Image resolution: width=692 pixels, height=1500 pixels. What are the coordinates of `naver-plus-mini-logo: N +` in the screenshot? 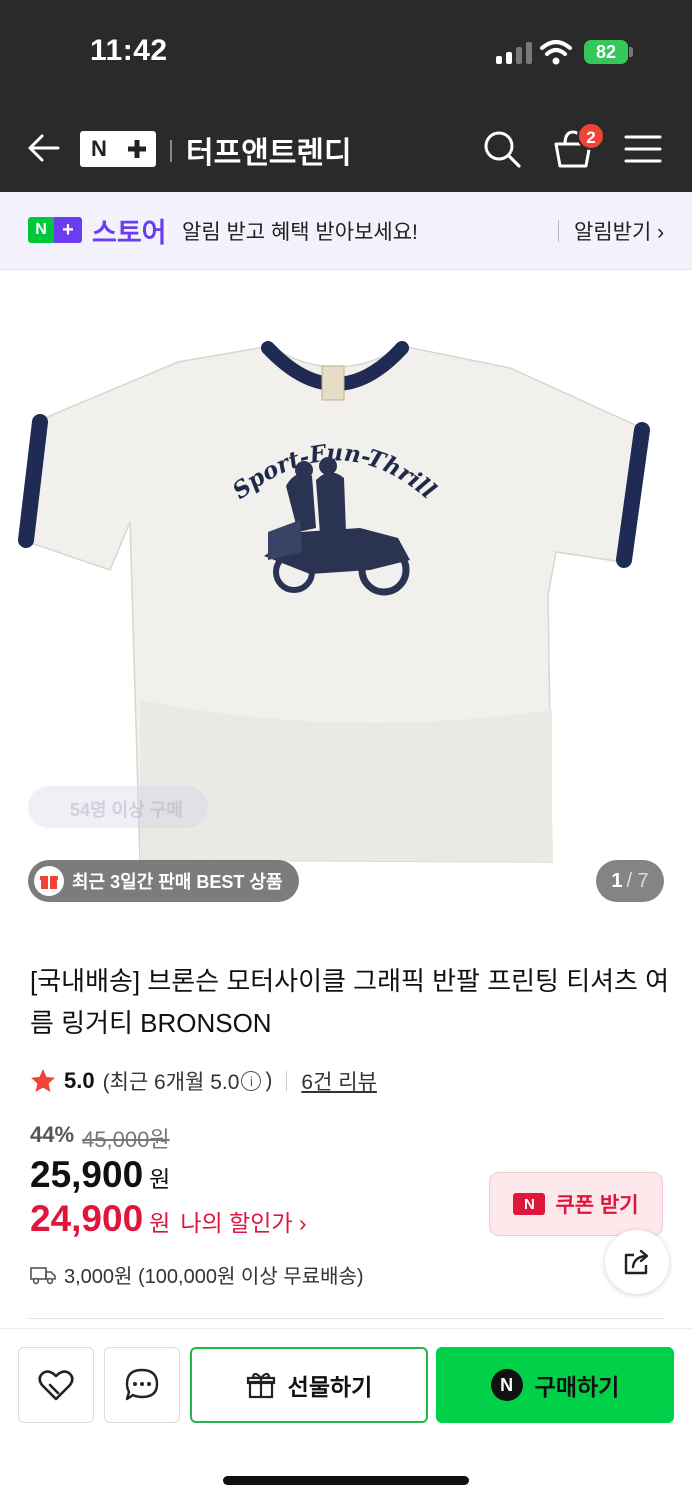 It's located at (56, 230).